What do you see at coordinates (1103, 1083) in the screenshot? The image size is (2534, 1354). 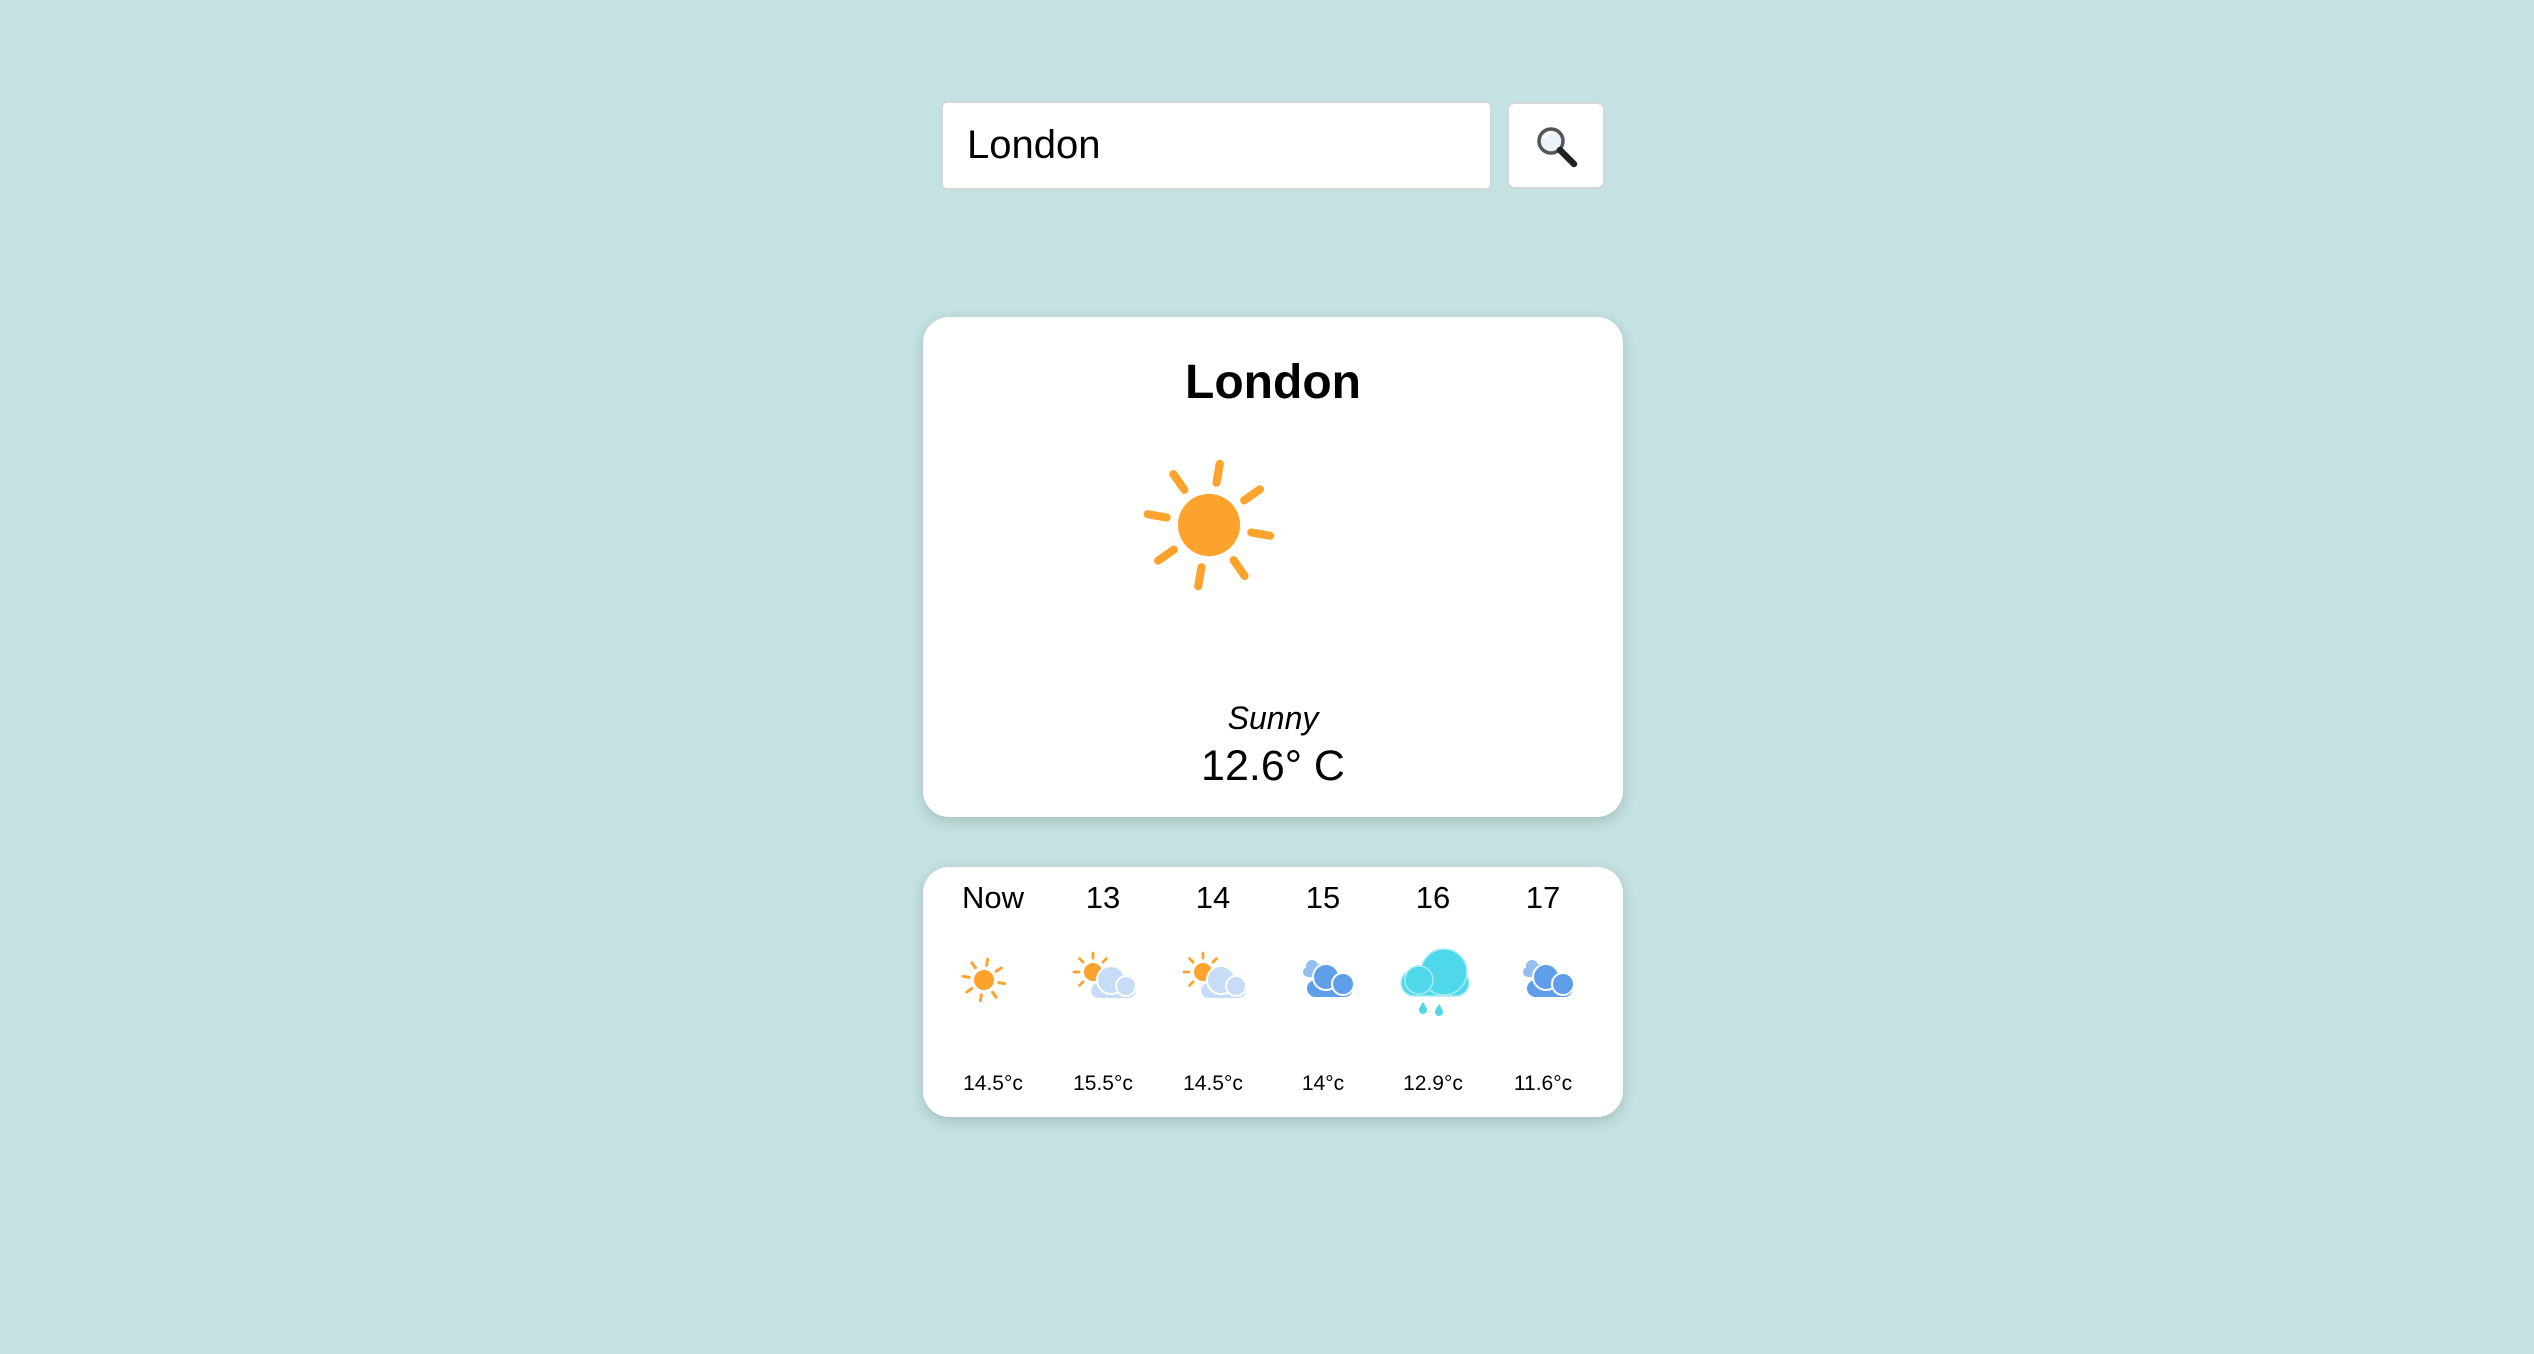 I see `forecast-temp: 15.5°c` at bounding box center [1103, 1083].